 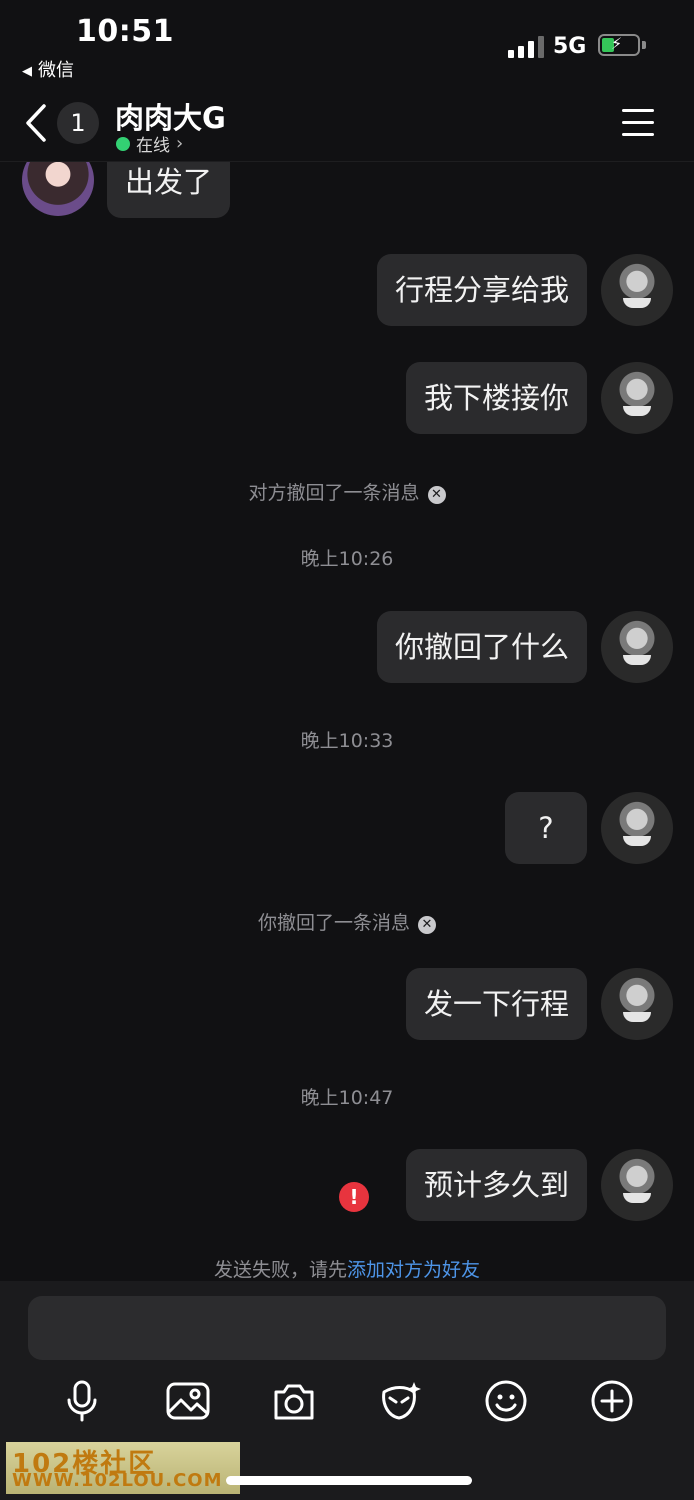 What do you see at coordinates (188, 1401) in the screenshot?
I see `image-icon` at bounding box center [188, 1401].